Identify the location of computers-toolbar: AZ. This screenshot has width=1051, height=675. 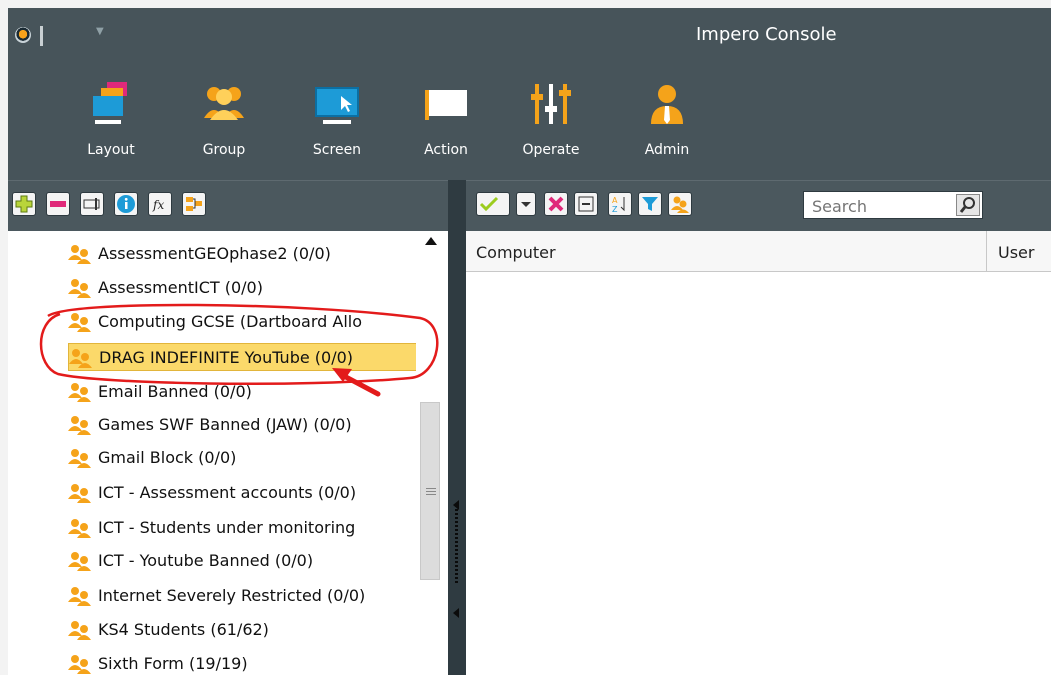
(758, 205).